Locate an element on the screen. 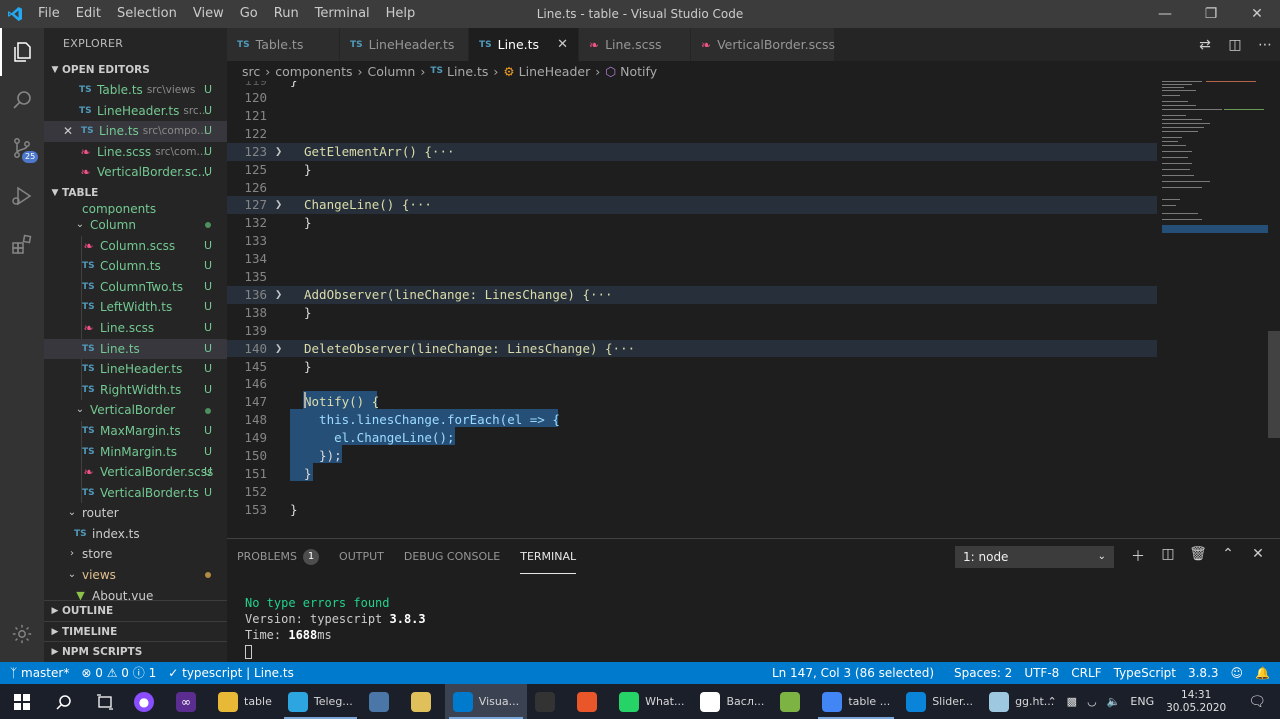 This screenshot has width=1280, height=719. taskbar-search-icon is located at coordinates (64, 701).